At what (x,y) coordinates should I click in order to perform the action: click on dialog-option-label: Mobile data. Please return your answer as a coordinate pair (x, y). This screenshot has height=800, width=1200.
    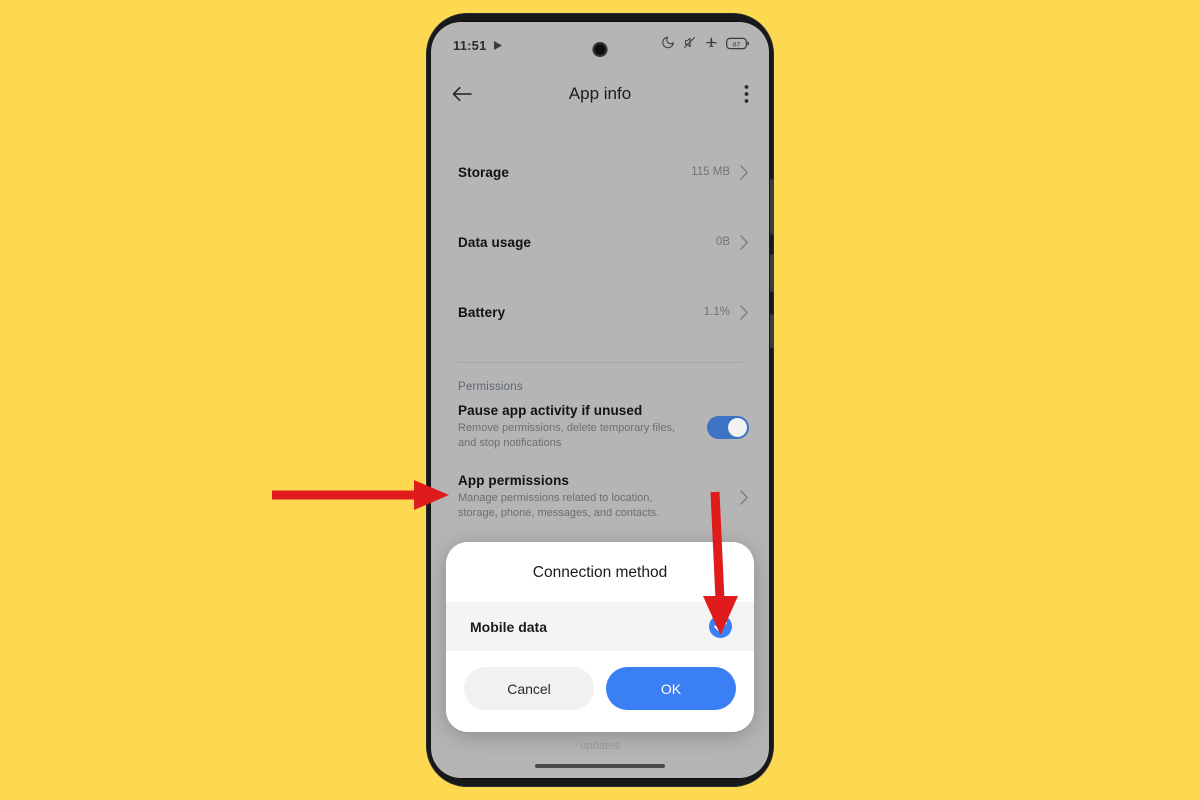
    Looking at the image, I should click on (509, 626).